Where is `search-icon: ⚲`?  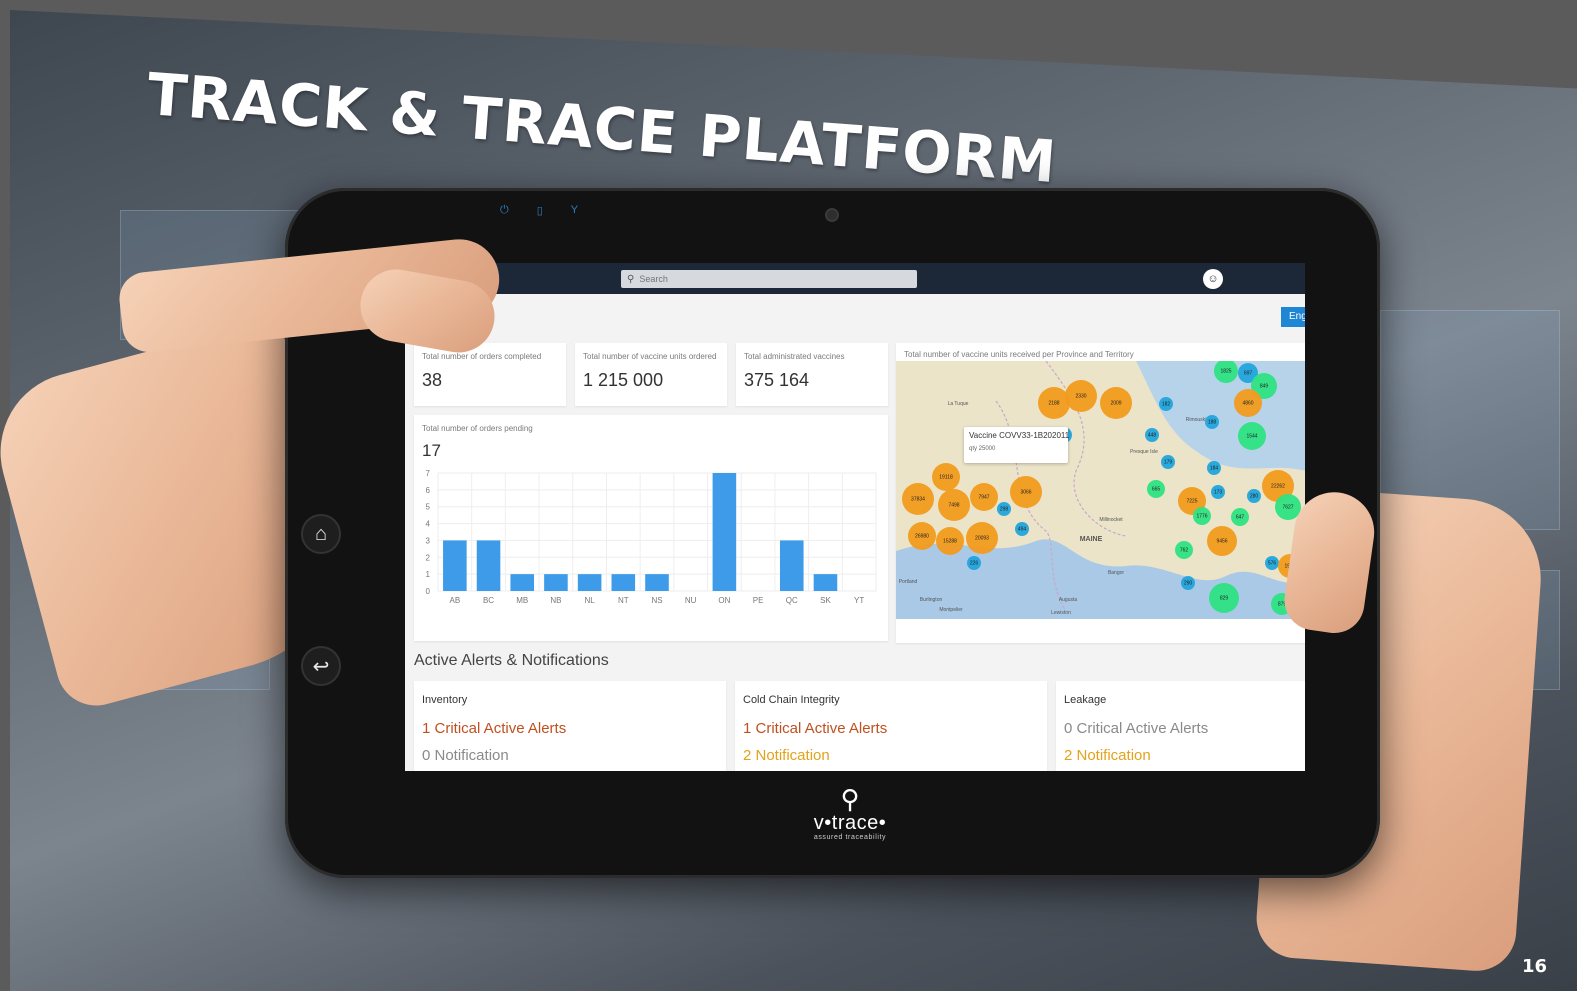 search-icon: ⚲ is located at coordinates (631, 279).